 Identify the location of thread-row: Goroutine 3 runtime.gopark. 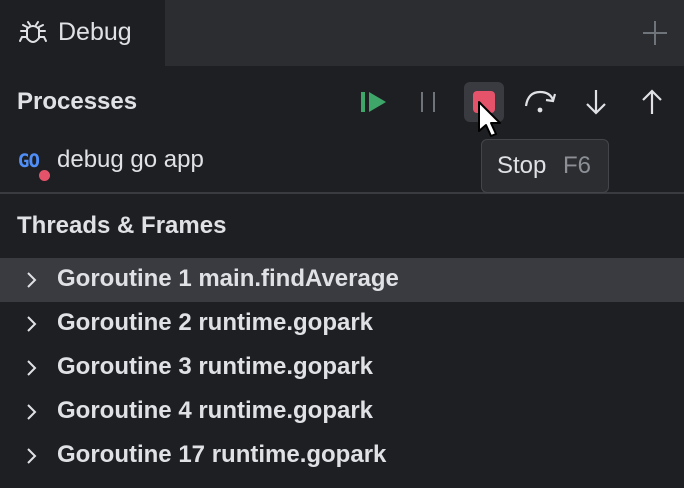
(342, 368).